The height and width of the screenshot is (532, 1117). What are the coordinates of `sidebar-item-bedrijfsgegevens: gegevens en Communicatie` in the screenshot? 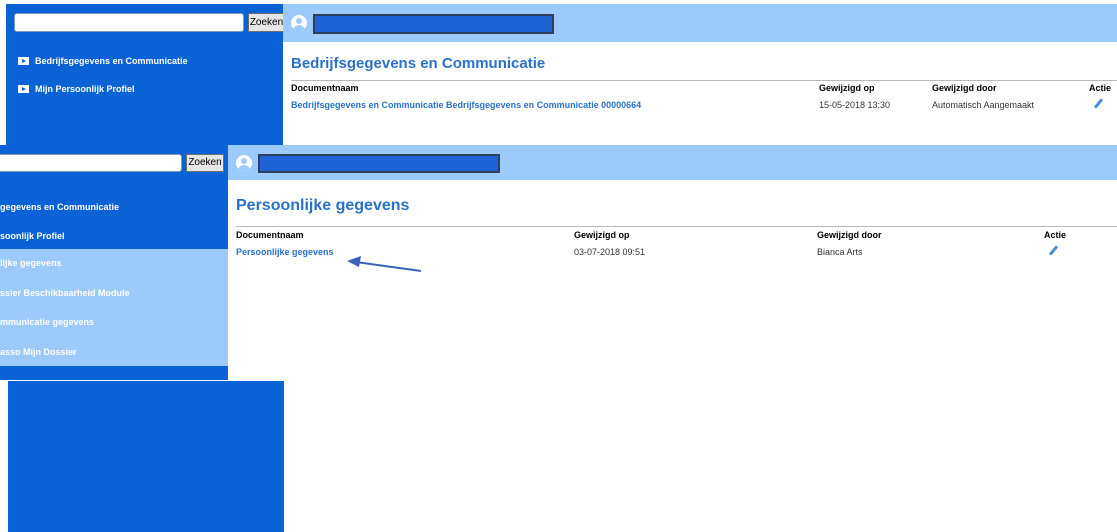 It's located at (59, 207).